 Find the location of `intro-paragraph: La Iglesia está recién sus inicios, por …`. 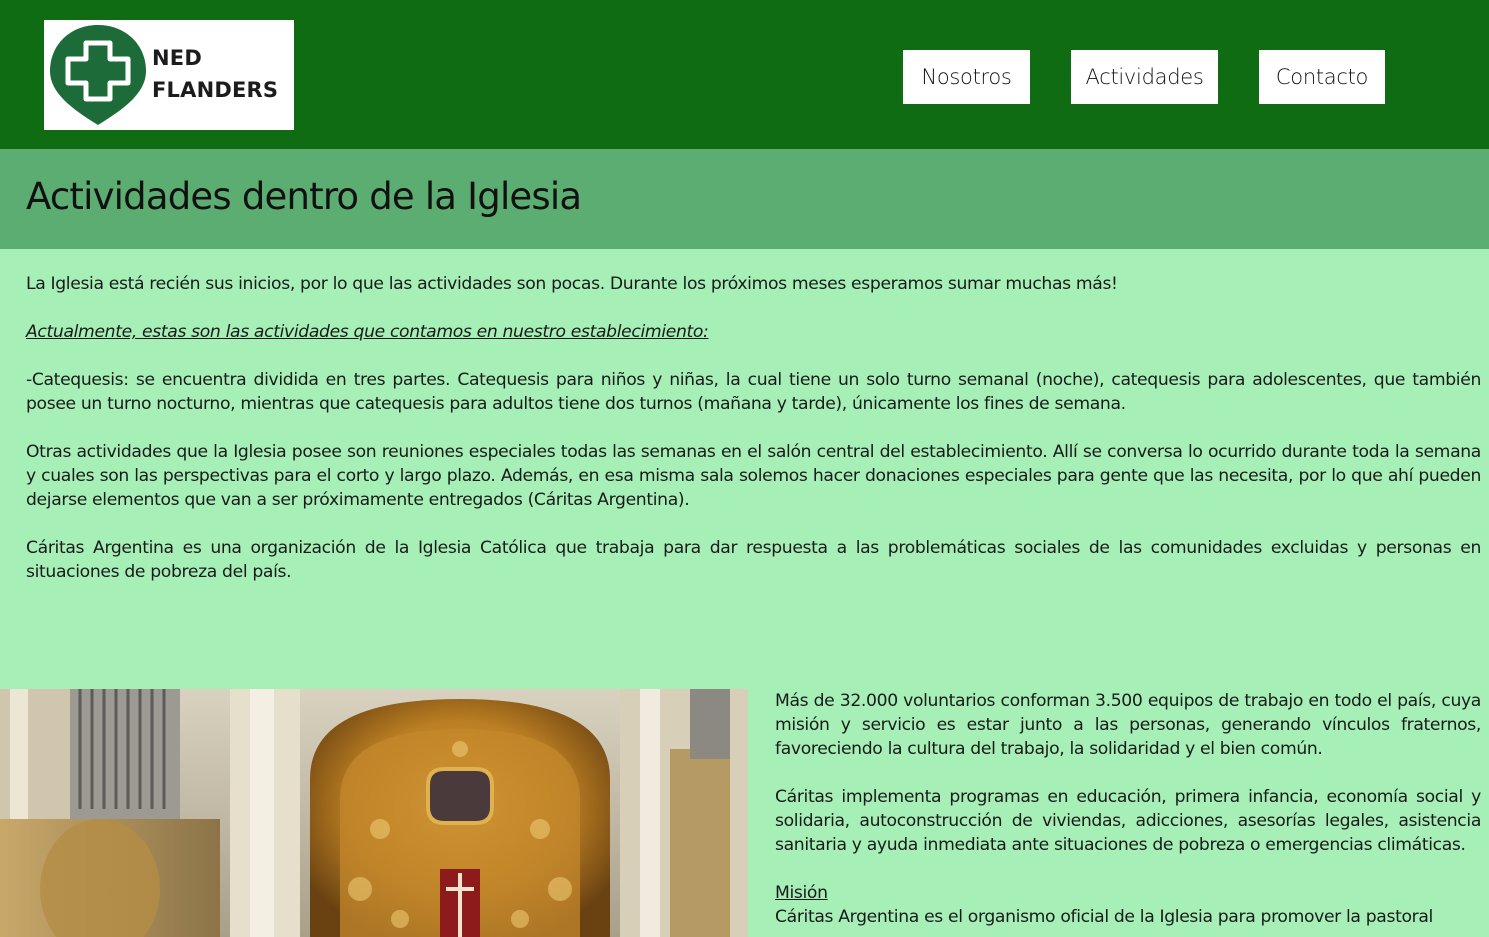

intro-paragraph: La Iglesia está recién sus inicios, por … is located at coordinates (572, 284).